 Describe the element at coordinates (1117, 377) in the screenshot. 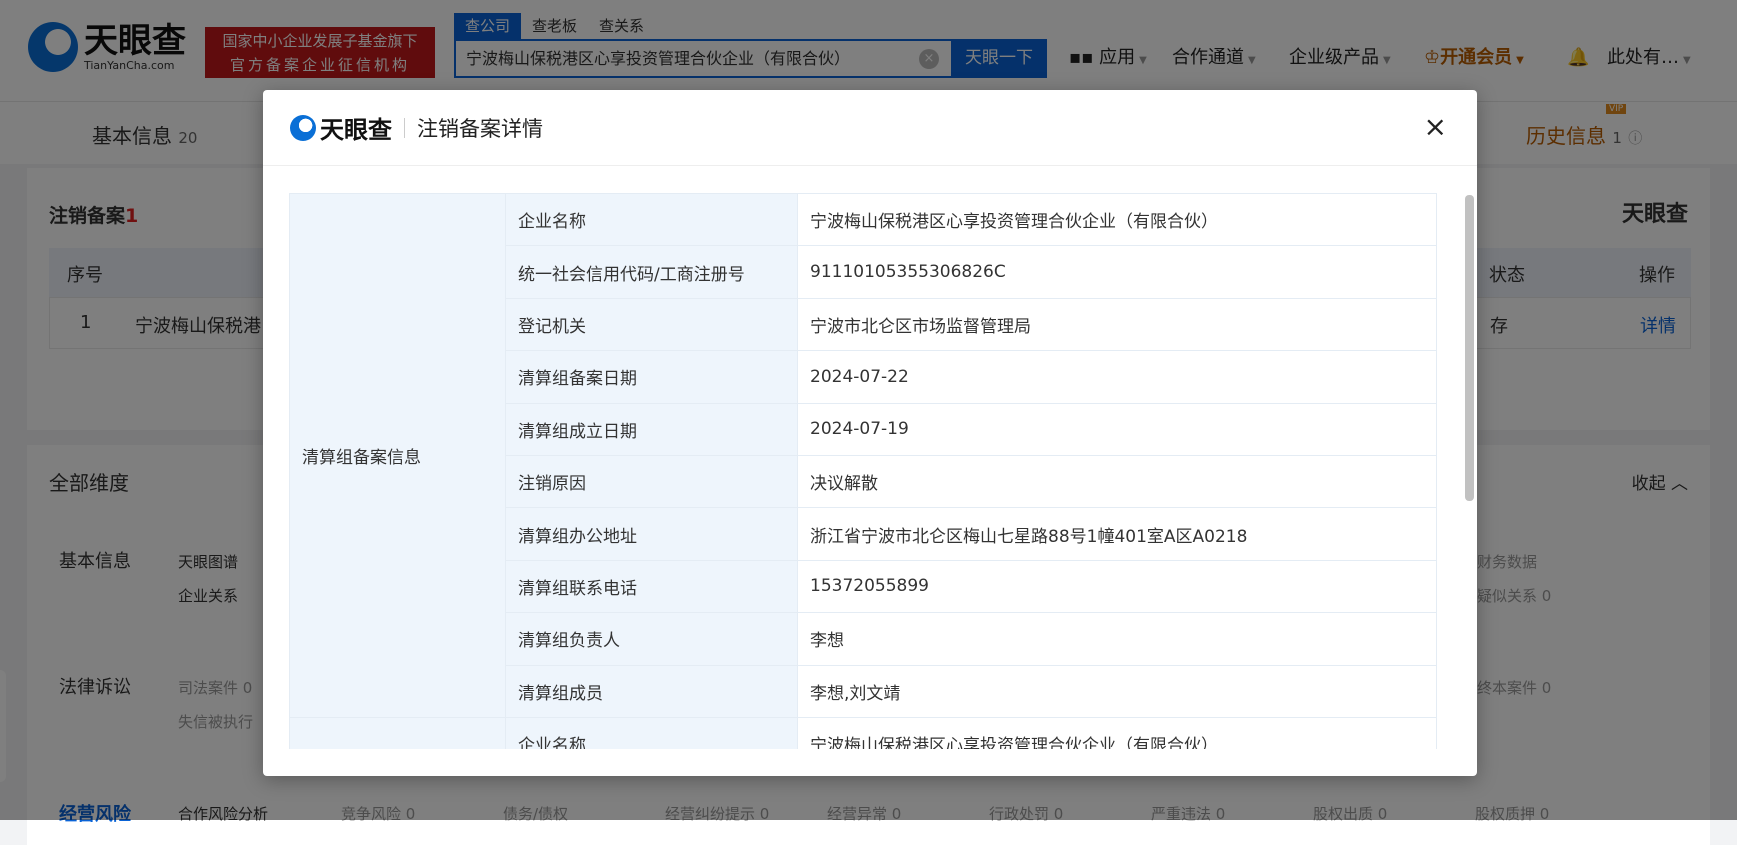

I see `field-value: 2024-07-22` at that location.